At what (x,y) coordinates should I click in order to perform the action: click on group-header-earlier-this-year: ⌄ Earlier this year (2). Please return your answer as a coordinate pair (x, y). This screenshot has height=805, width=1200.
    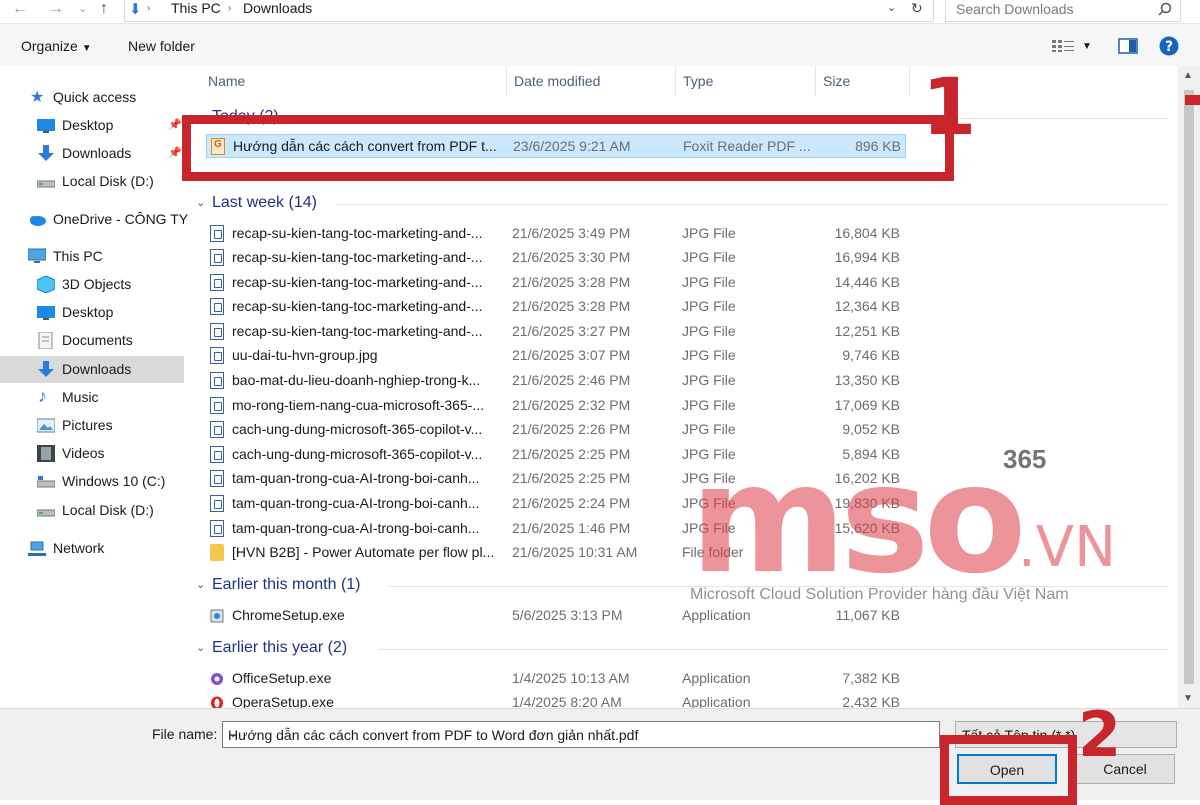
    Looking at the image, I should click on (680, 649).